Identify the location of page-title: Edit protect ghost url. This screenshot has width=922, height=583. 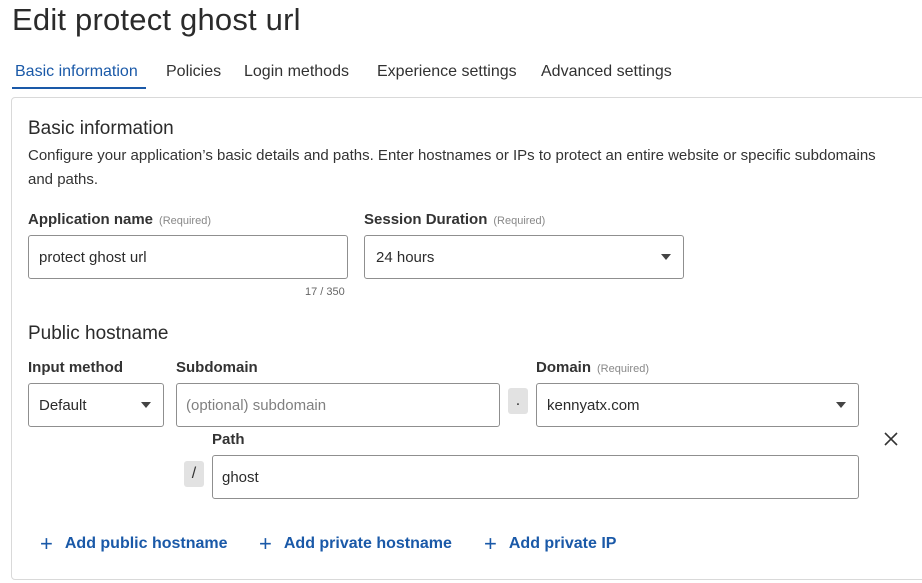
(156, 19).